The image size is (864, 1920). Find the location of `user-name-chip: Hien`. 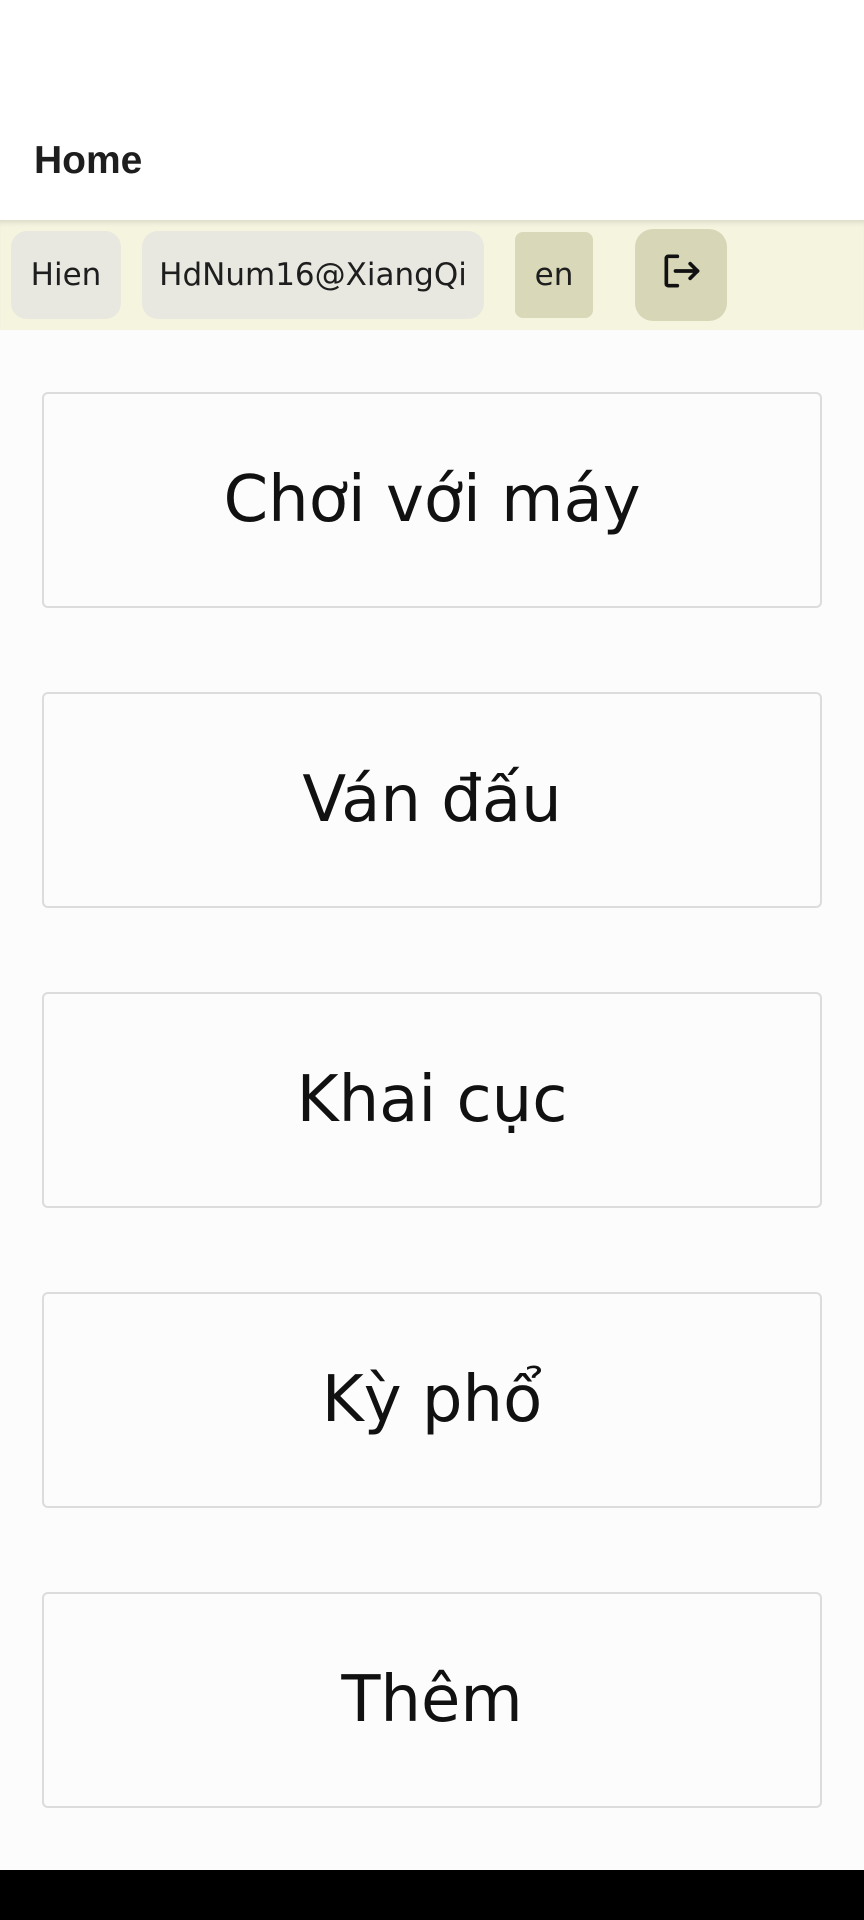

user-name-chip: Hien is located at coordinates (66, 275).